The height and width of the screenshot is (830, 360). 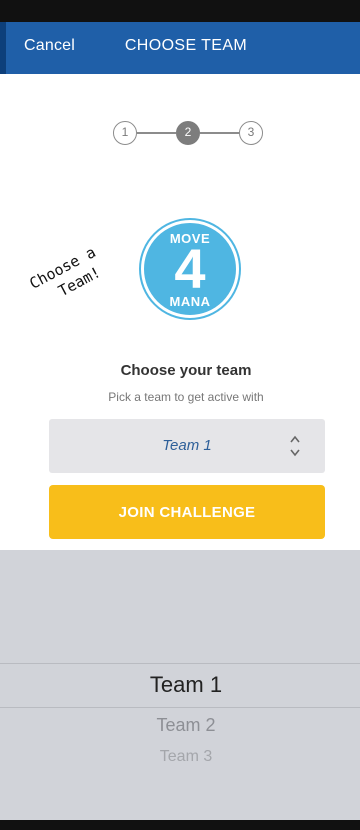 I want to click on choose-team-subheading: Pick a team to get active with, so click(x=186, y=397).